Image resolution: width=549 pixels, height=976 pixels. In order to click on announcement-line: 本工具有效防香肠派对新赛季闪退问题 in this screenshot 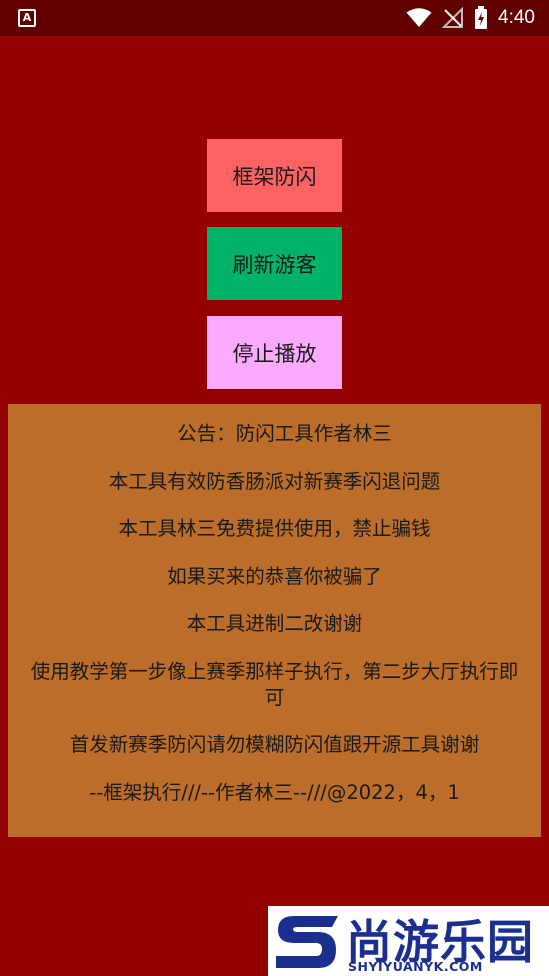, I will do `click(274, 481)`.